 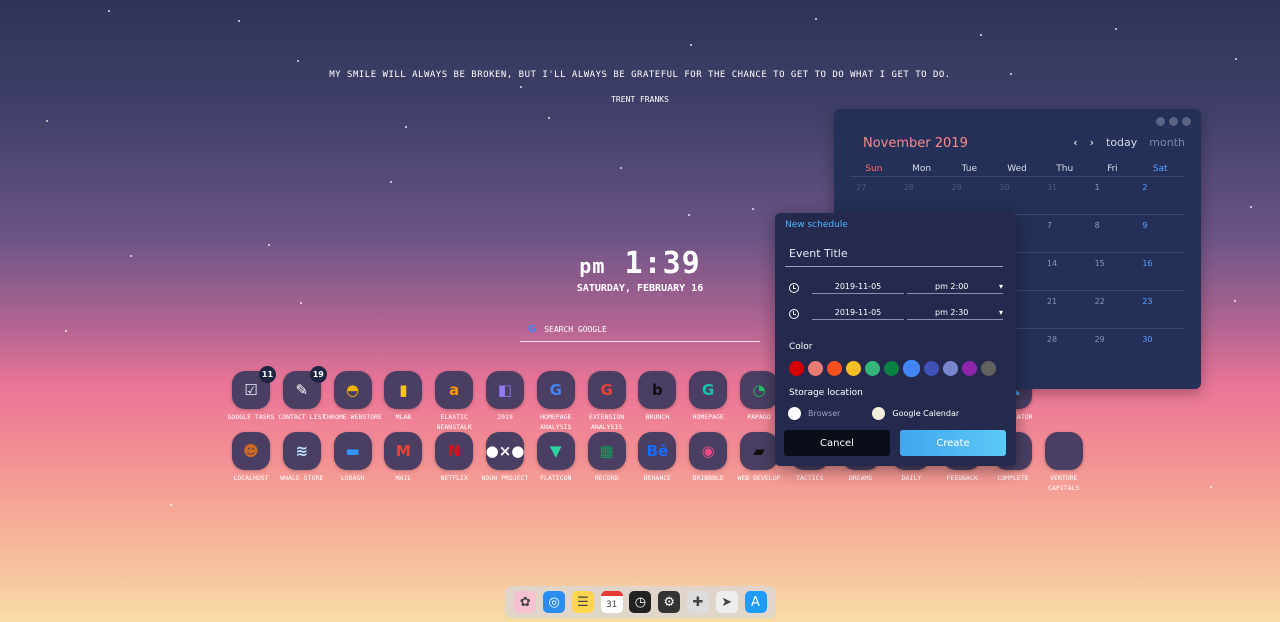 I want to click on clock-ampm: pm, so click(x=592, y=266).